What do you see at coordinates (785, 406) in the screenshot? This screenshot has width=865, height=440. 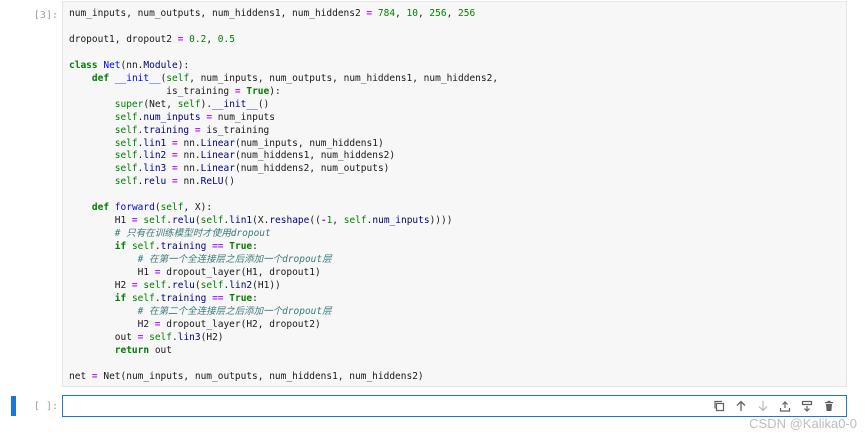 I see `insert-above-icon` at bounding box center [785, 406].